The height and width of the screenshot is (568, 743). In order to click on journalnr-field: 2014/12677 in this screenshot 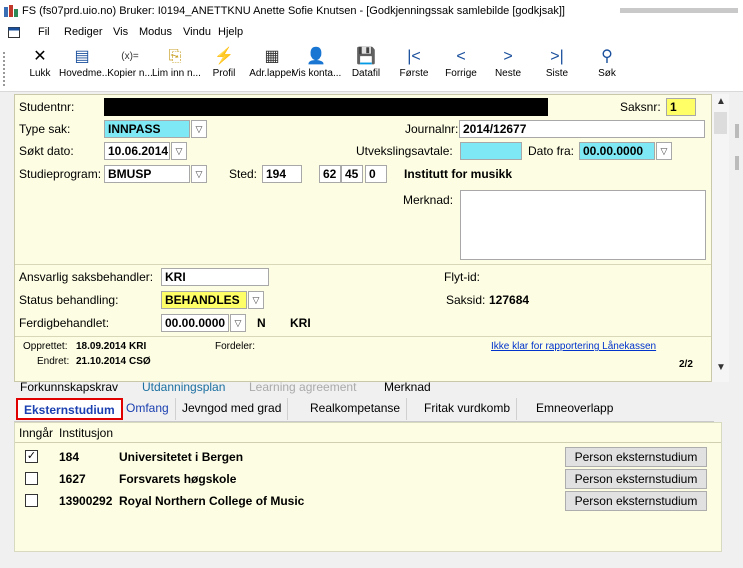, I will do `click(582, 129)`.